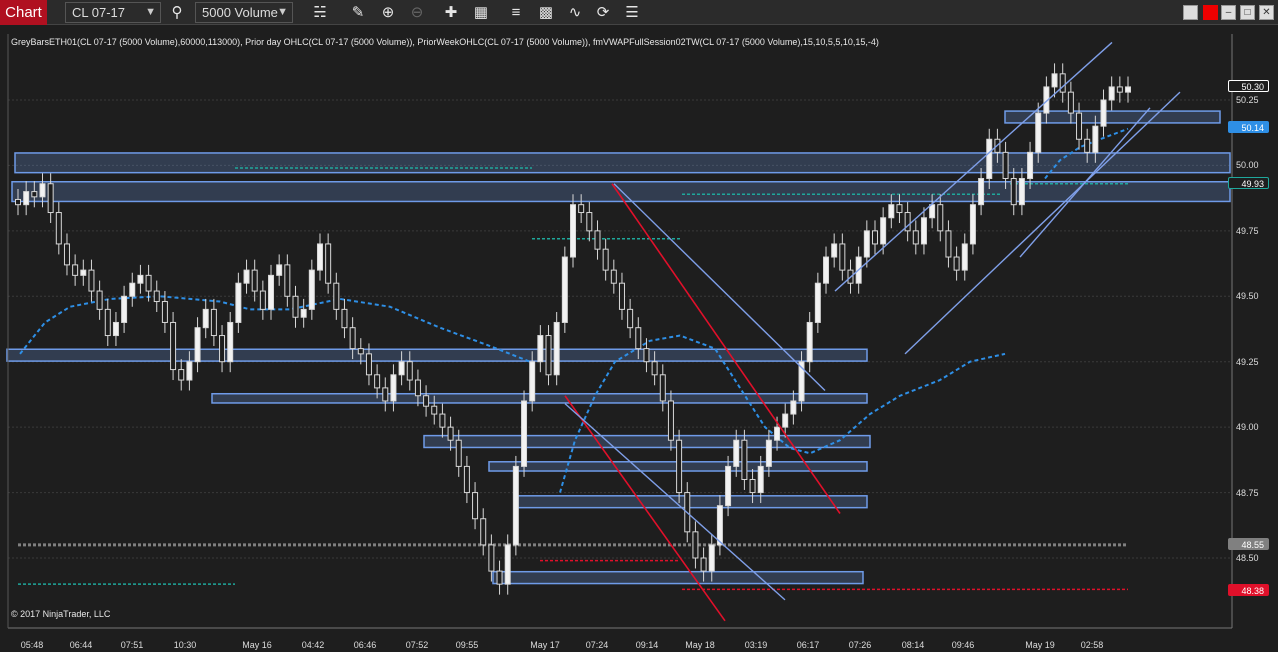 The image size is (1278, 652). Describe the element at coordinates (1247, 296) in the screenshot. I see `price-label: 49.50` at that location.